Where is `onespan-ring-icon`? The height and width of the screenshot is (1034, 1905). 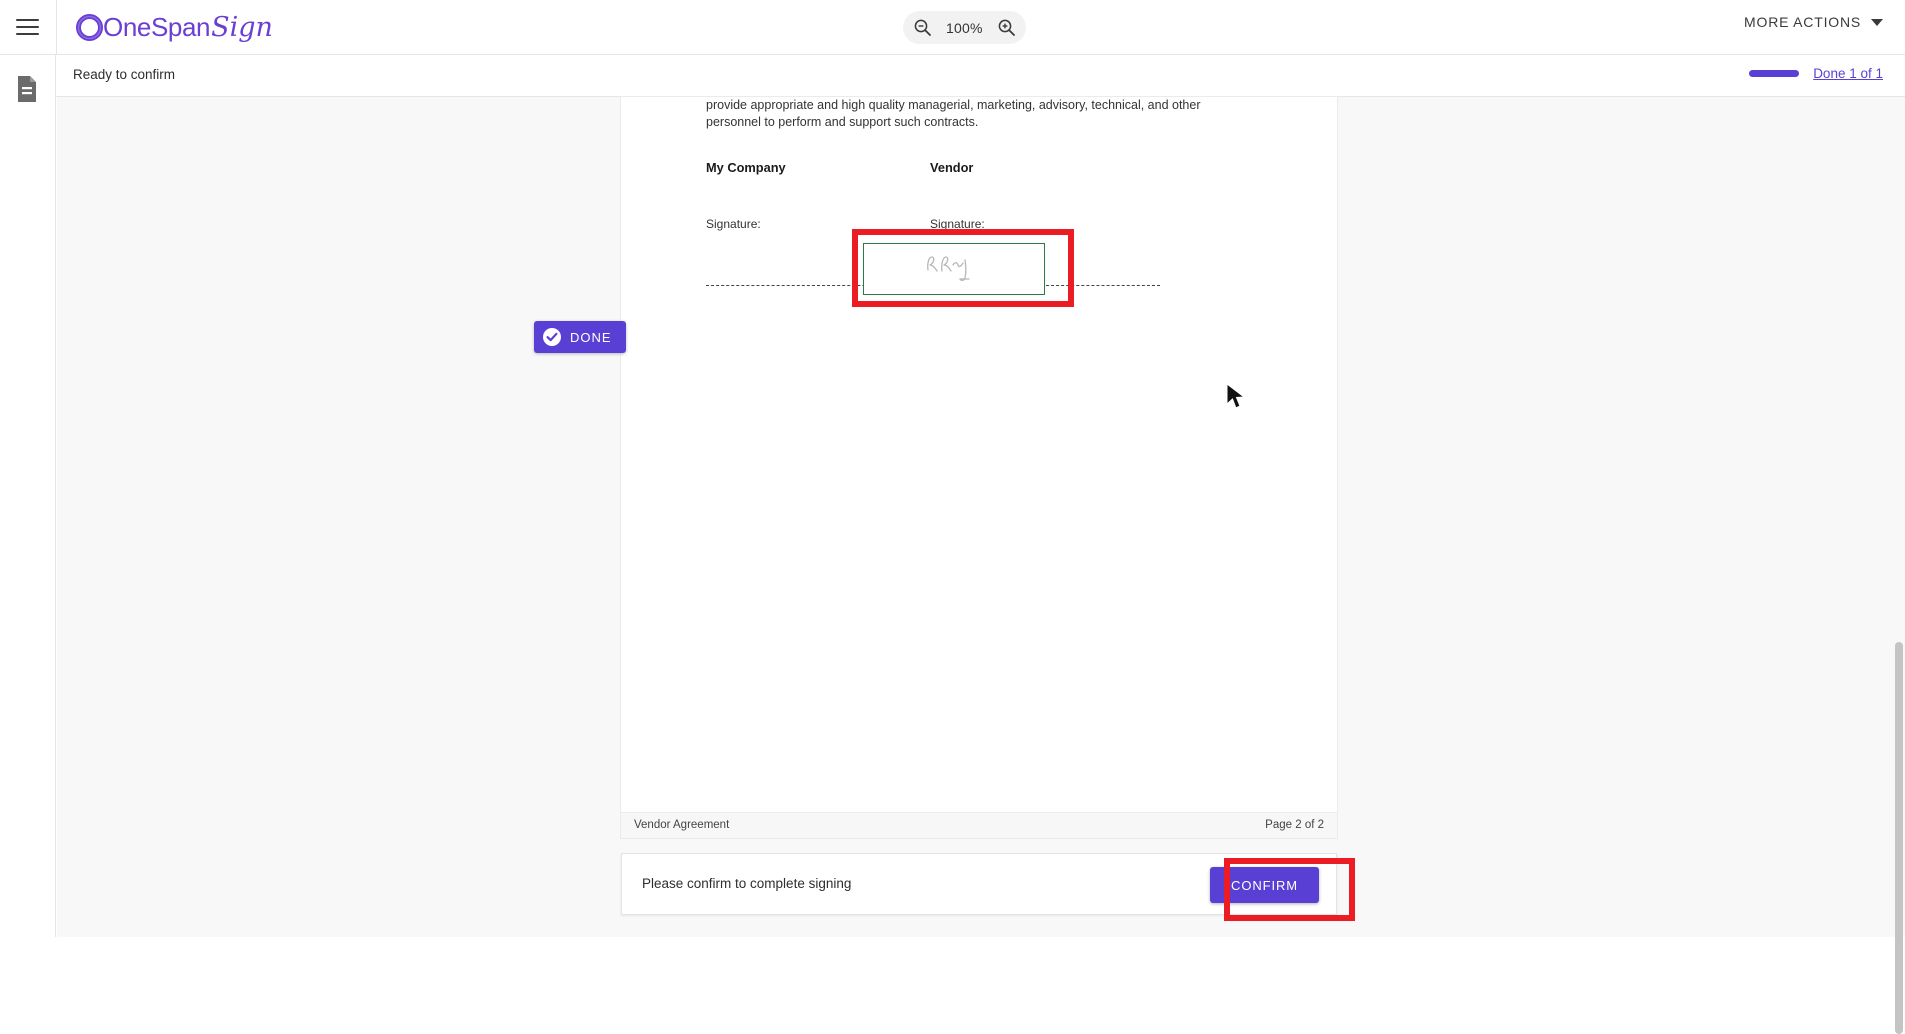 onespan-ring-icon is located at coordinates (89, 27).